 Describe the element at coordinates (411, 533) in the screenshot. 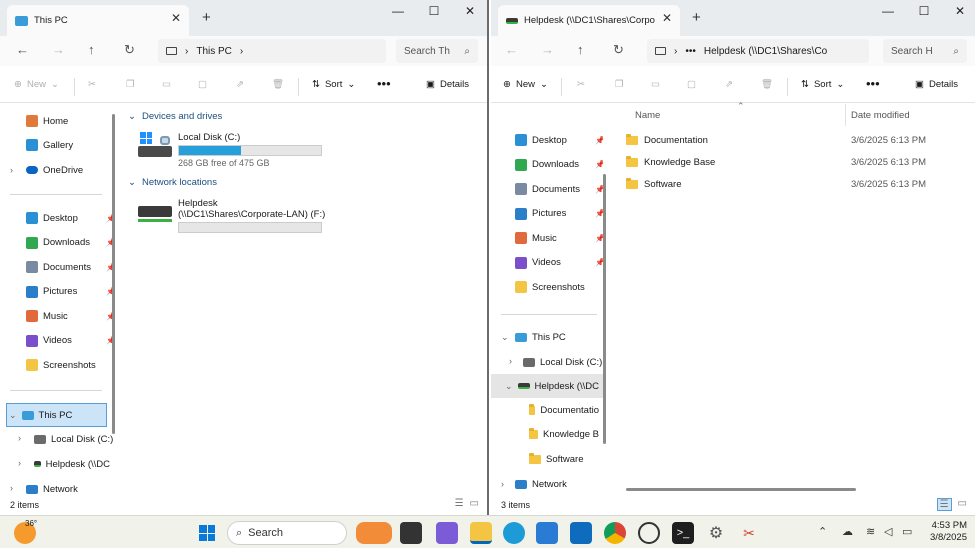

I see `task-view-icon` at that location.